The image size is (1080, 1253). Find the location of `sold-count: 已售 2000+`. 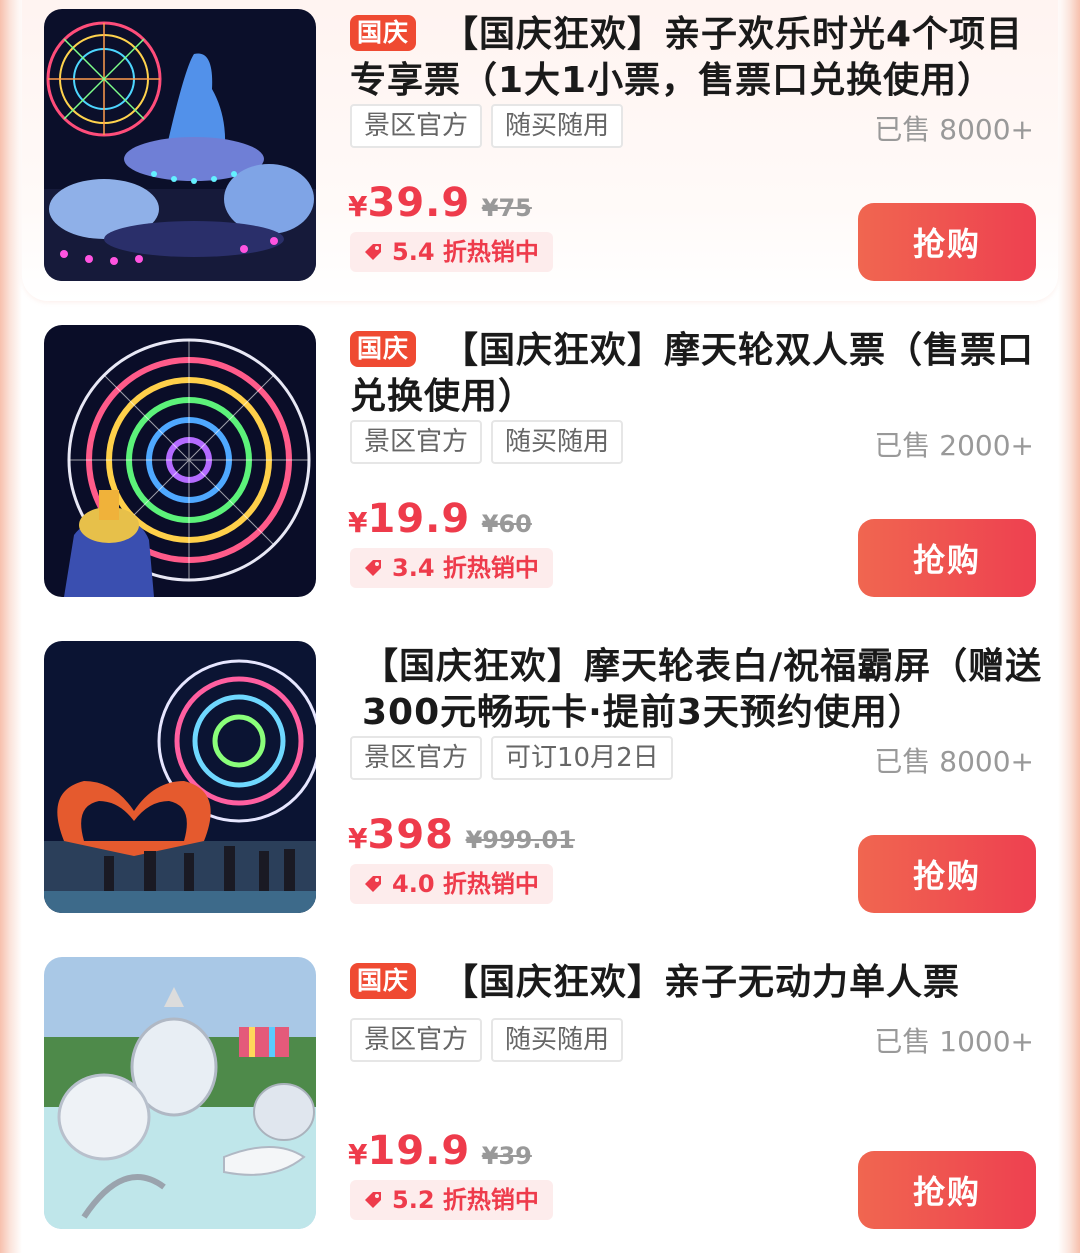

sold-count: 已售 2000+ is located at coordinates (954, 445).